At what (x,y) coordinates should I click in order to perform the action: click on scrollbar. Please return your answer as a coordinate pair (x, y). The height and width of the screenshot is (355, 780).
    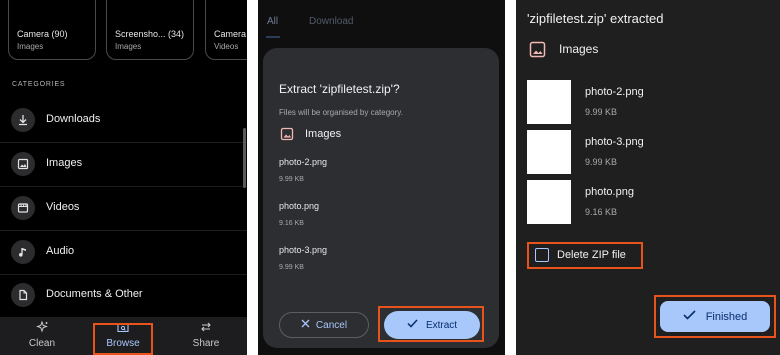
    Looking at the image, I should click on (244, 158).